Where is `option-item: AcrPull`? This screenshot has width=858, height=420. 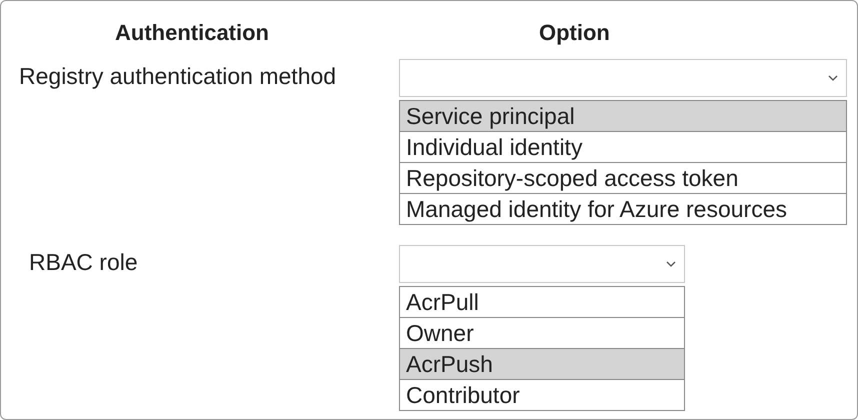
option-item: AcrPull is located at coordinates (542, 302).